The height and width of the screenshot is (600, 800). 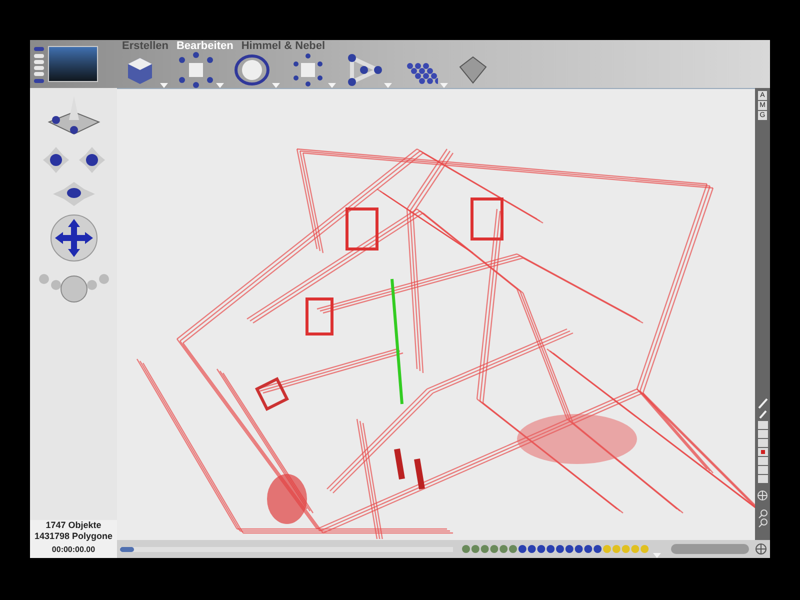 I want to click on primitive-shapes-icon, so click(x=556, y=549).